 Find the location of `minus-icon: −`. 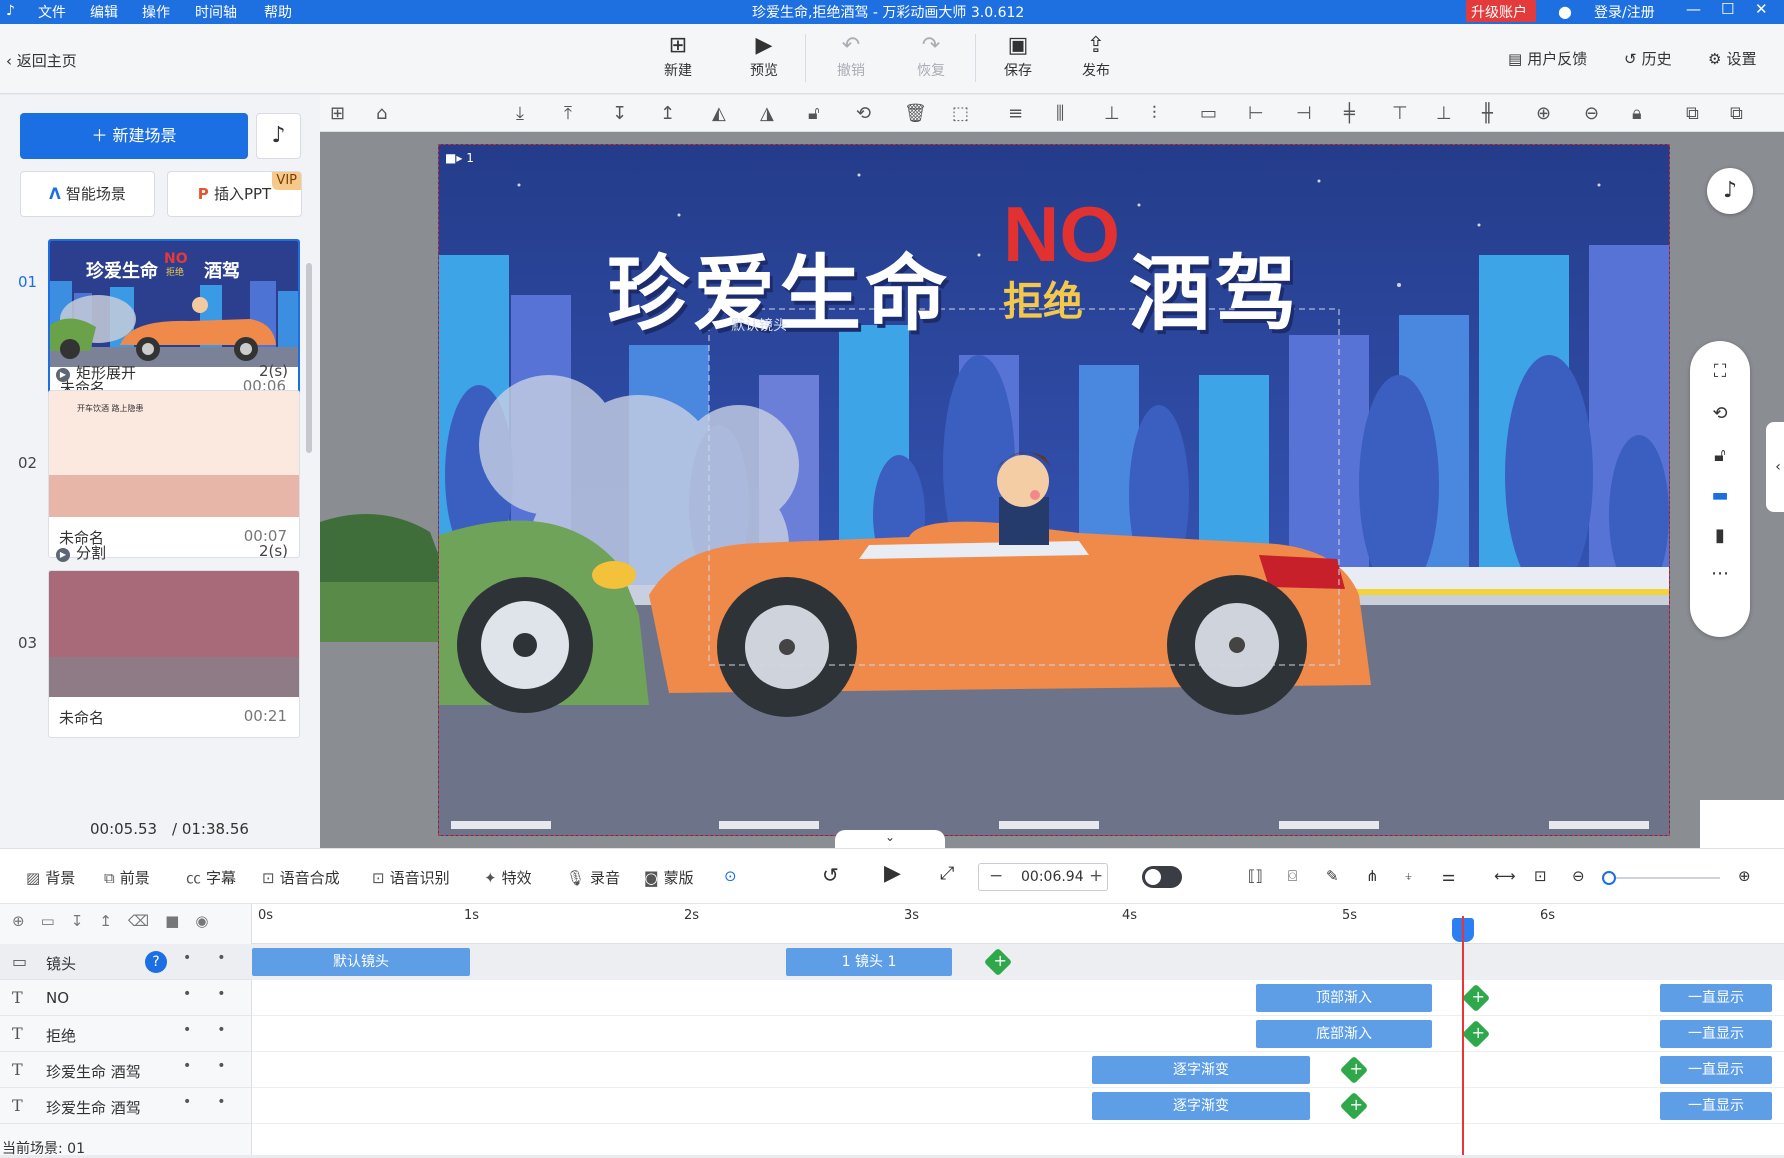

minus-icon: − is located at coordinates (996, 876).